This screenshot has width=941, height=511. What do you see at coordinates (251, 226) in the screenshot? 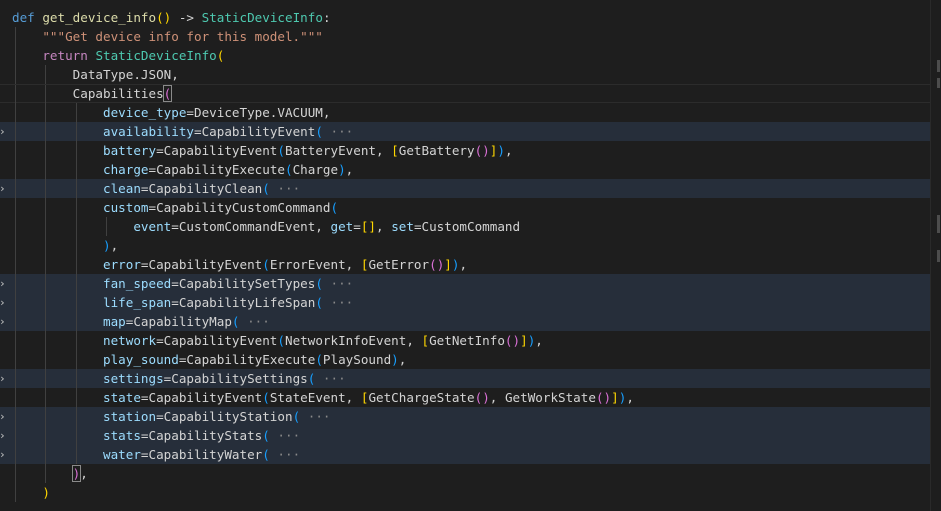
I see `code-token: =CustomCommandEvent,` at bounding box center [251, 226].